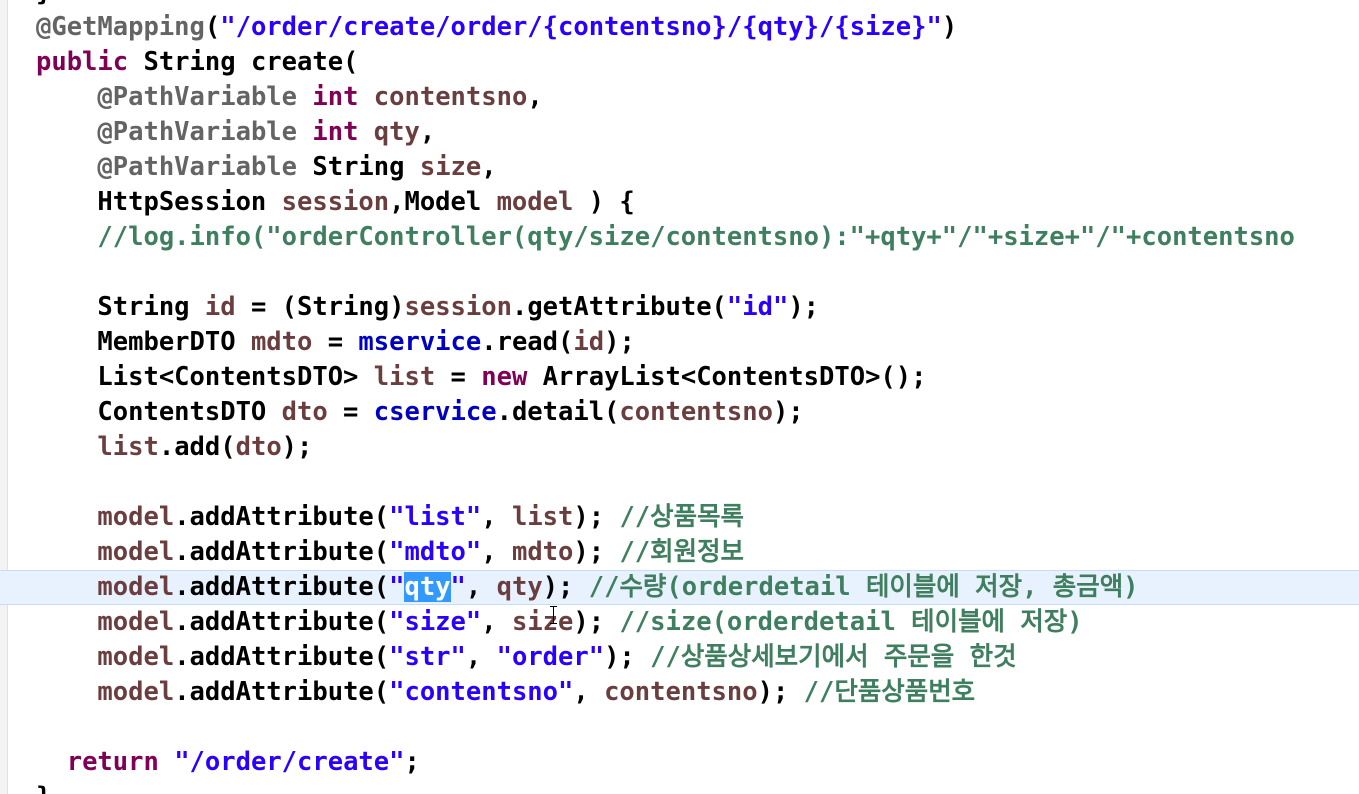 The height and width of the screenshot is (794, 1359). Describe the element at coordinates (679, 552) in the screenshot. I see `code-line: model.addAttribute("mdto", mdto); //회원정보` at that location.